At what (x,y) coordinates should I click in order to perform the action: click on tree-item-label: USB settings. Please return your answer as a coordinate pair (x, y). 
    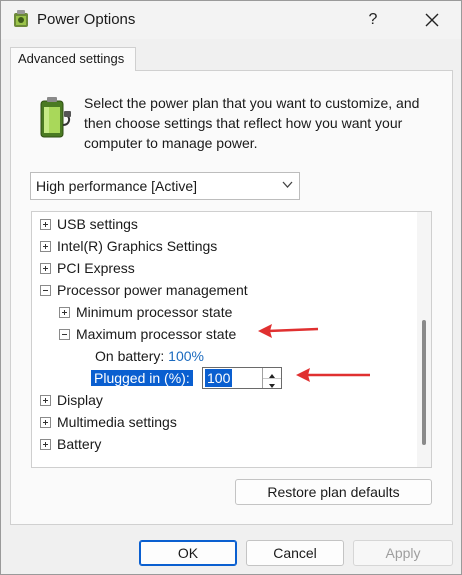
    Looking at the image, I should click on (97, 224).